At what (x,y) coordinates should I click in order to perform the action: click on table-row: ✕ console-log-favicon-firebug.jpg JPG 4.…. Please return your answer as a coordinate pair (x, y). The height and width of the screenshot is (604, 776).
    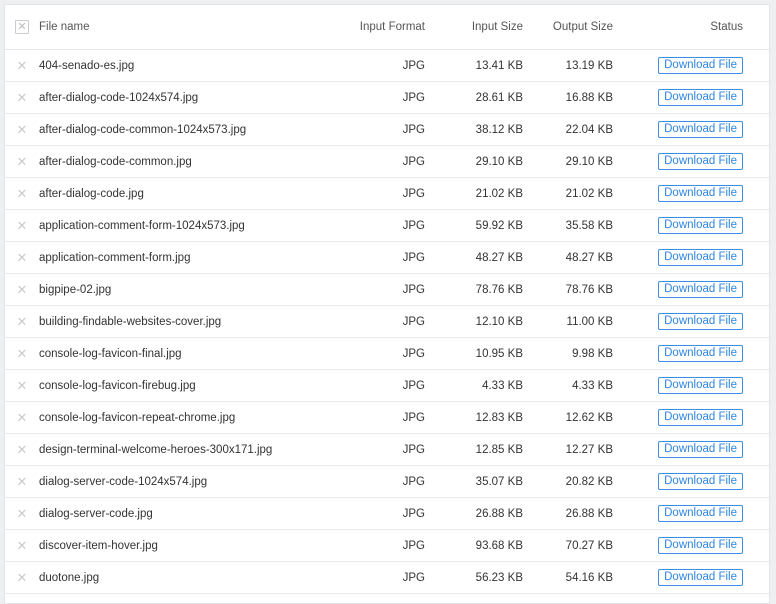
    Looking at the image, I should click on (387, 385).